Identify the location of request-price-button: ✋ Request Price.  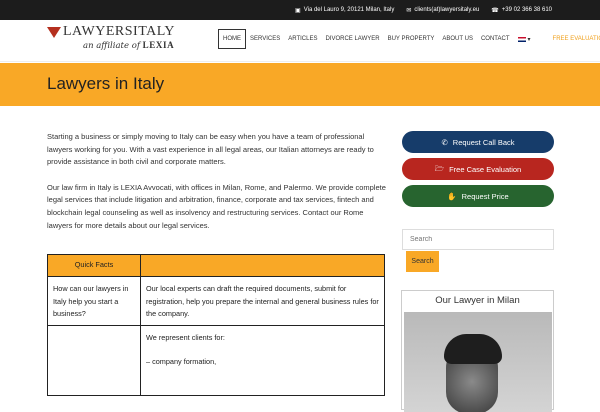
(478, 196).